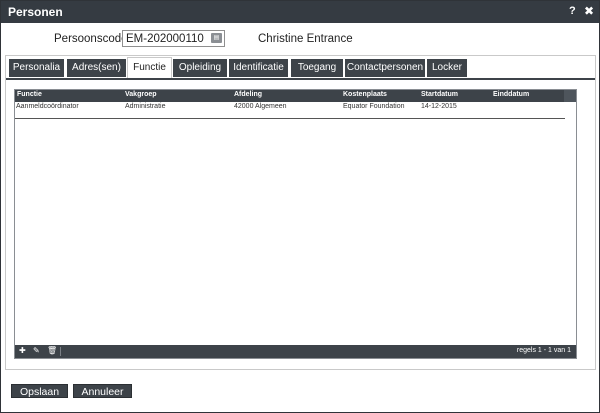 Image resolution: width=600 pixels, height=413 pixels. Describe the element at coordinates (60, 351) in the screenshot. I see `footer-divider` at that location.